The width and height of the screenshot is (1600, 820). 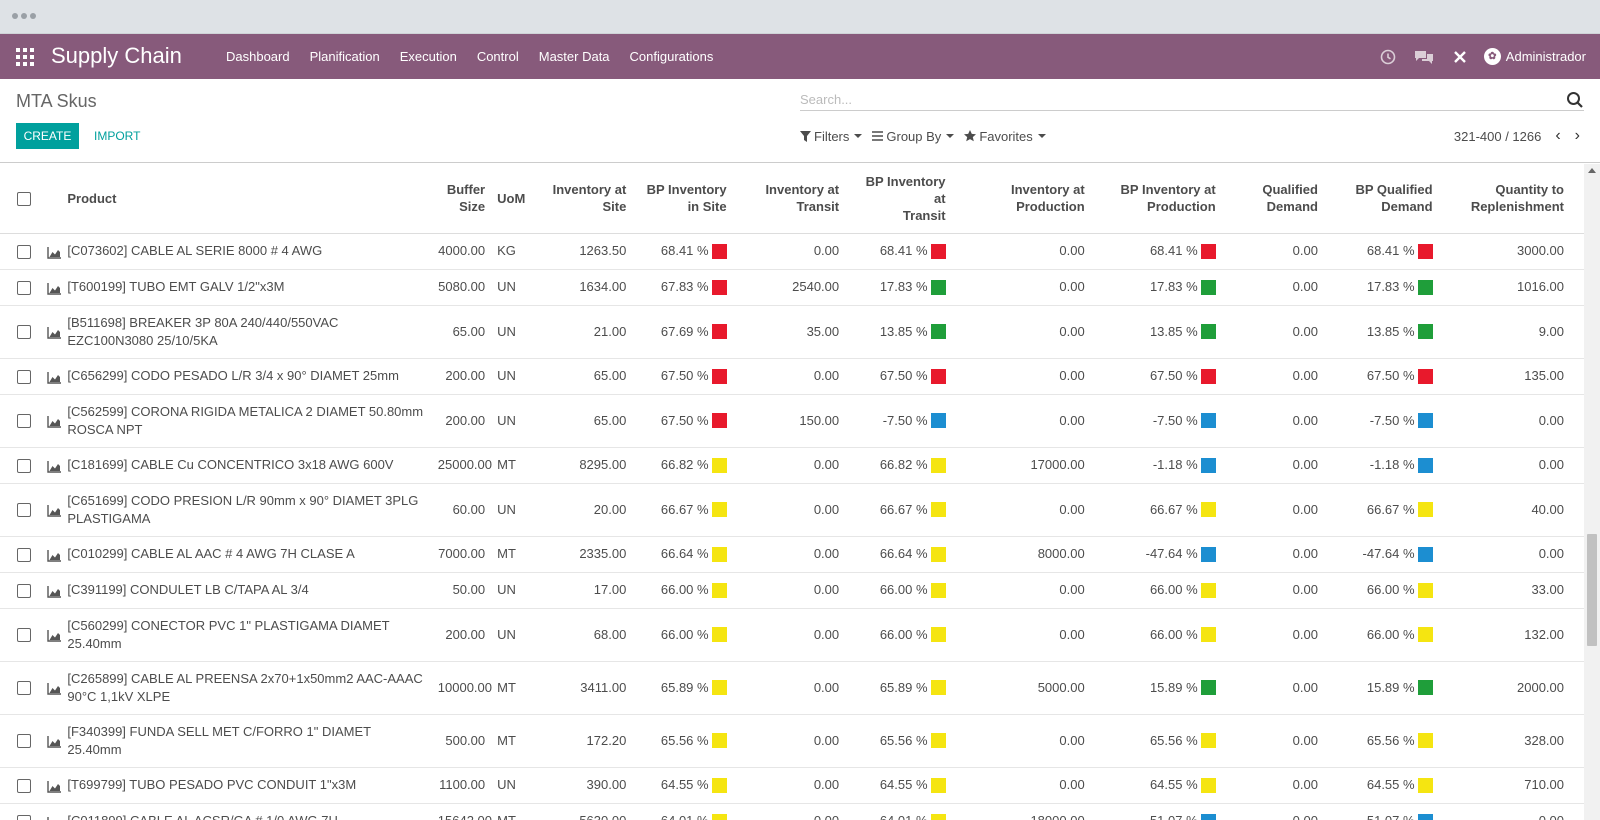 What do you see at coordinates (1175, 464) in the screenshot?
I see `bp-inventory-production-value: -1.18 %` at bounding box center [1175, 464].